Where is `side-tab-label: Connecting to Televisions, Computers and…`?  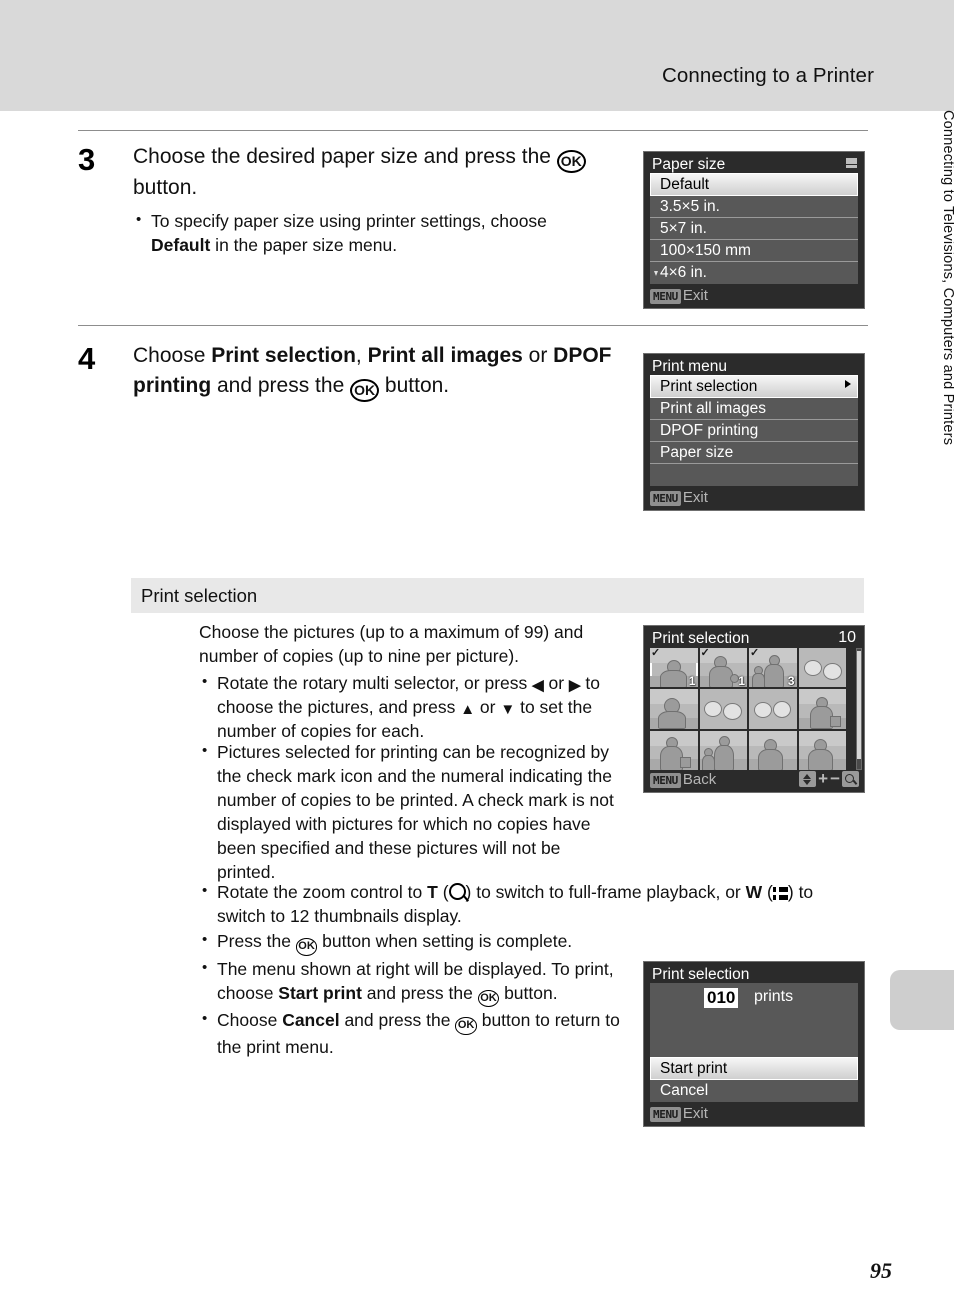
side-tab-label: Connecting to Televisions, Computers and… is located at coordinates (947, 278).